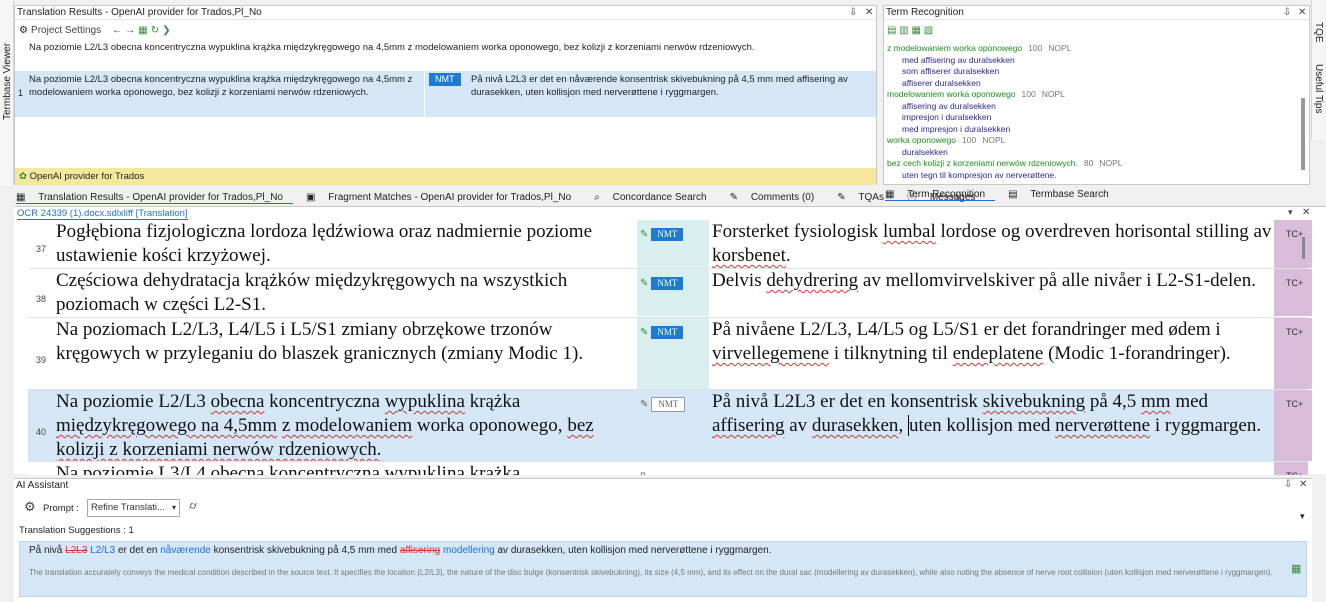 The image size is (1326, 602). What do you see at coordinates (951, 94) in the screenshot?
I see `term-text: modelowaniem worka oponowego` at bounding box center [951, 94].